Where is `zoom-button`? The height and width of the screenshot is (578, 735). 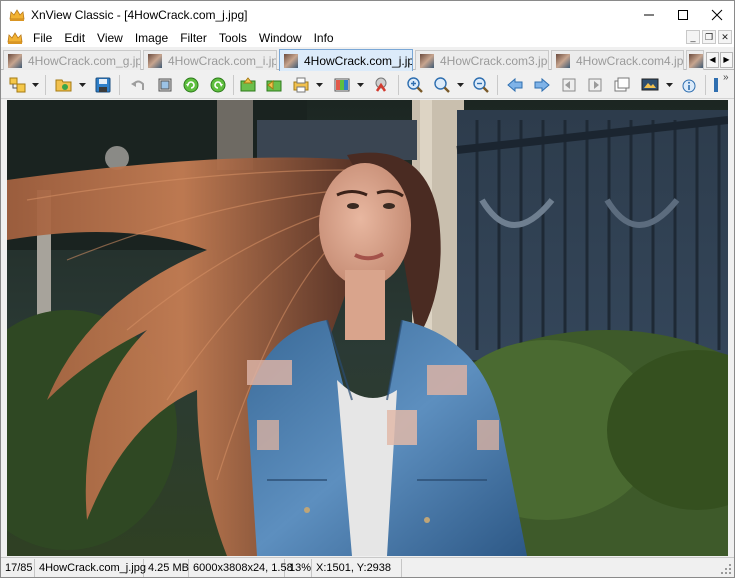 zoom-button is located at coordinates (442, 85).